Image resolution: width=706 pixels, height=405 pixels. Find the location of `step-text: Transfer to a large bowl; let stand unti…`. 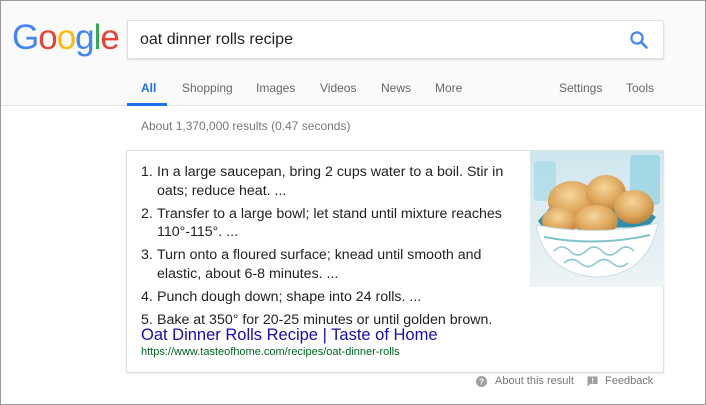

step-text: Transfer to a large bowl; let stand unti… is located at coordinates (329, 223).